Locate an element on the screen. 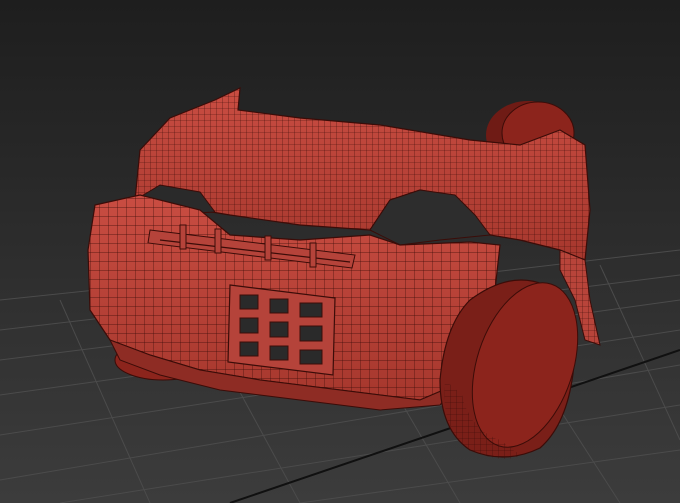 The width and height of the screenshot is (680, 503). lower-grille is located at coordinates (281, 330).